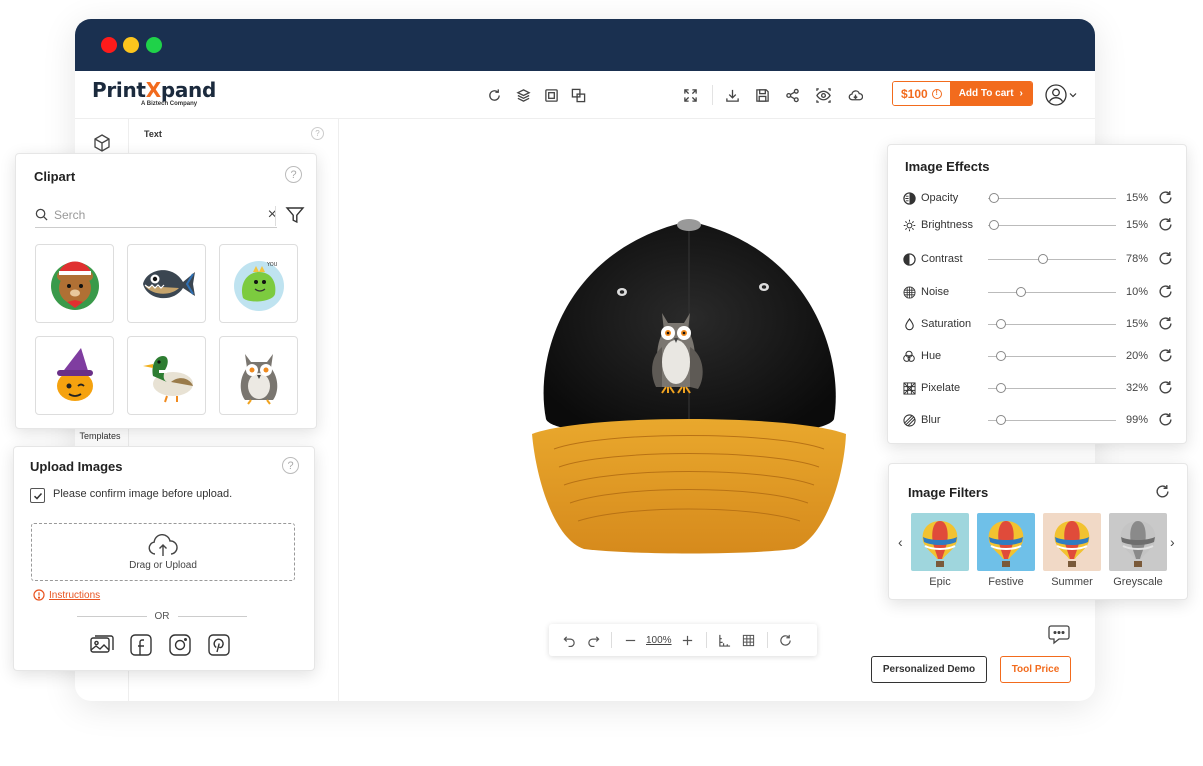 The width and height of the screenshot is (1203, 766). What do you see at coordinates (749, 640) in the screenshot?
I see `grid-icon` at bounding box center [749, 640].